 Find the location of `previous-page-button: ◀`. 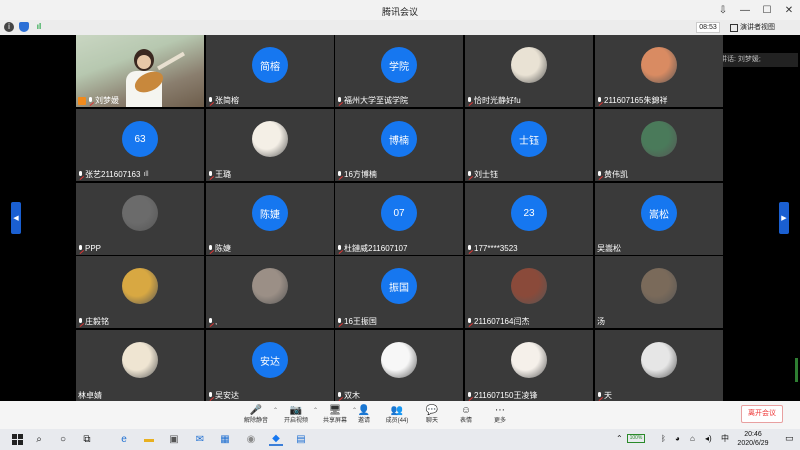

previous-page-button: ◀ is located at coordinates (16, 218).